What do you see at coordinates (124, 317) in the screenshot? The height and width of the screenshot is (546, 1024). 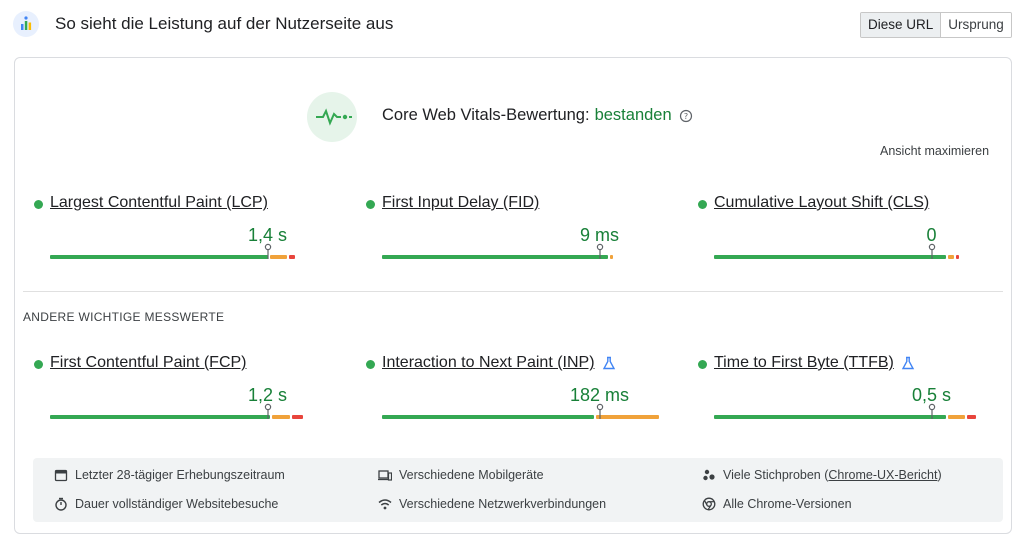 I see `other-metrics-heading: ANDERE WICHTIGE MESSWERTE` at bounding box center [124, 317].